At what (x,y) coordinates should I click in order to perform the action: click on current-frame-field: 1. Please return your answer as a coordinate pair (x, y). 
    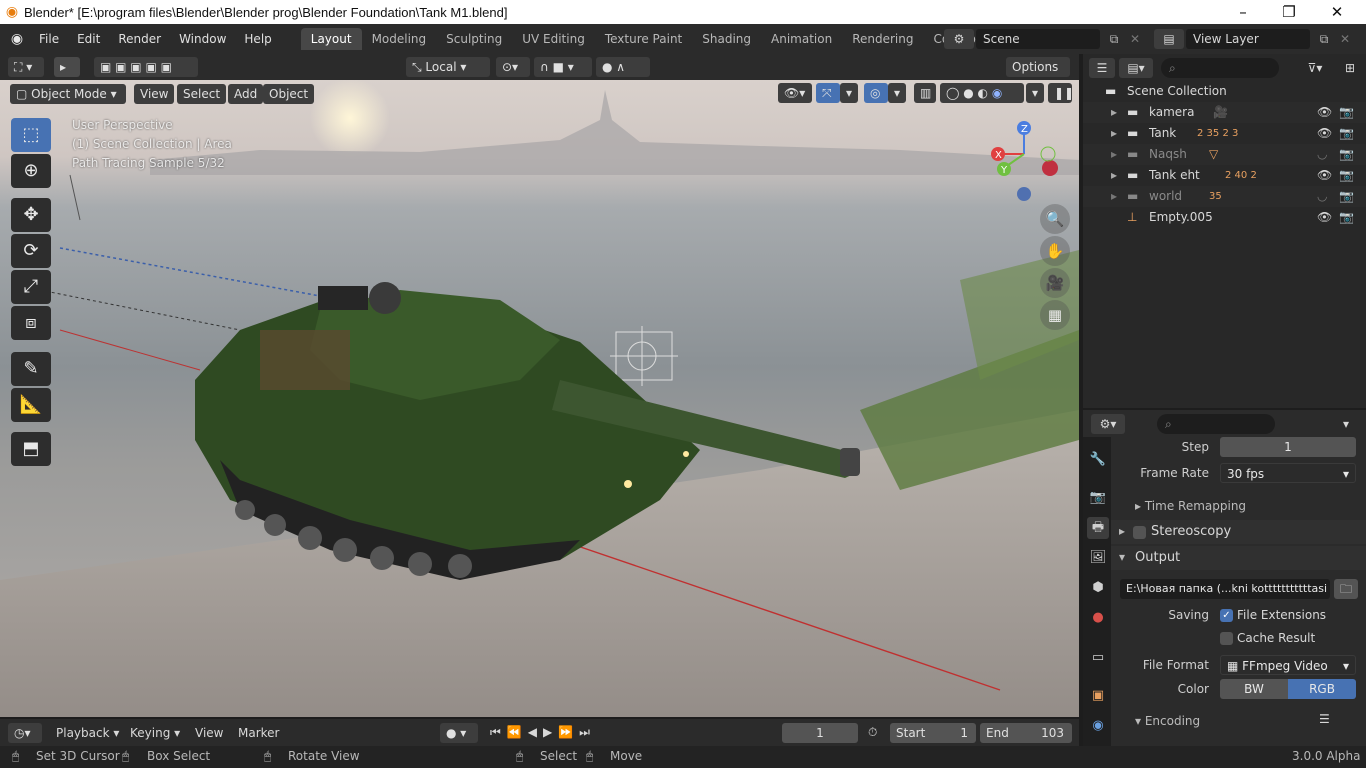
    Looking at the image, I should click on (820, 733).